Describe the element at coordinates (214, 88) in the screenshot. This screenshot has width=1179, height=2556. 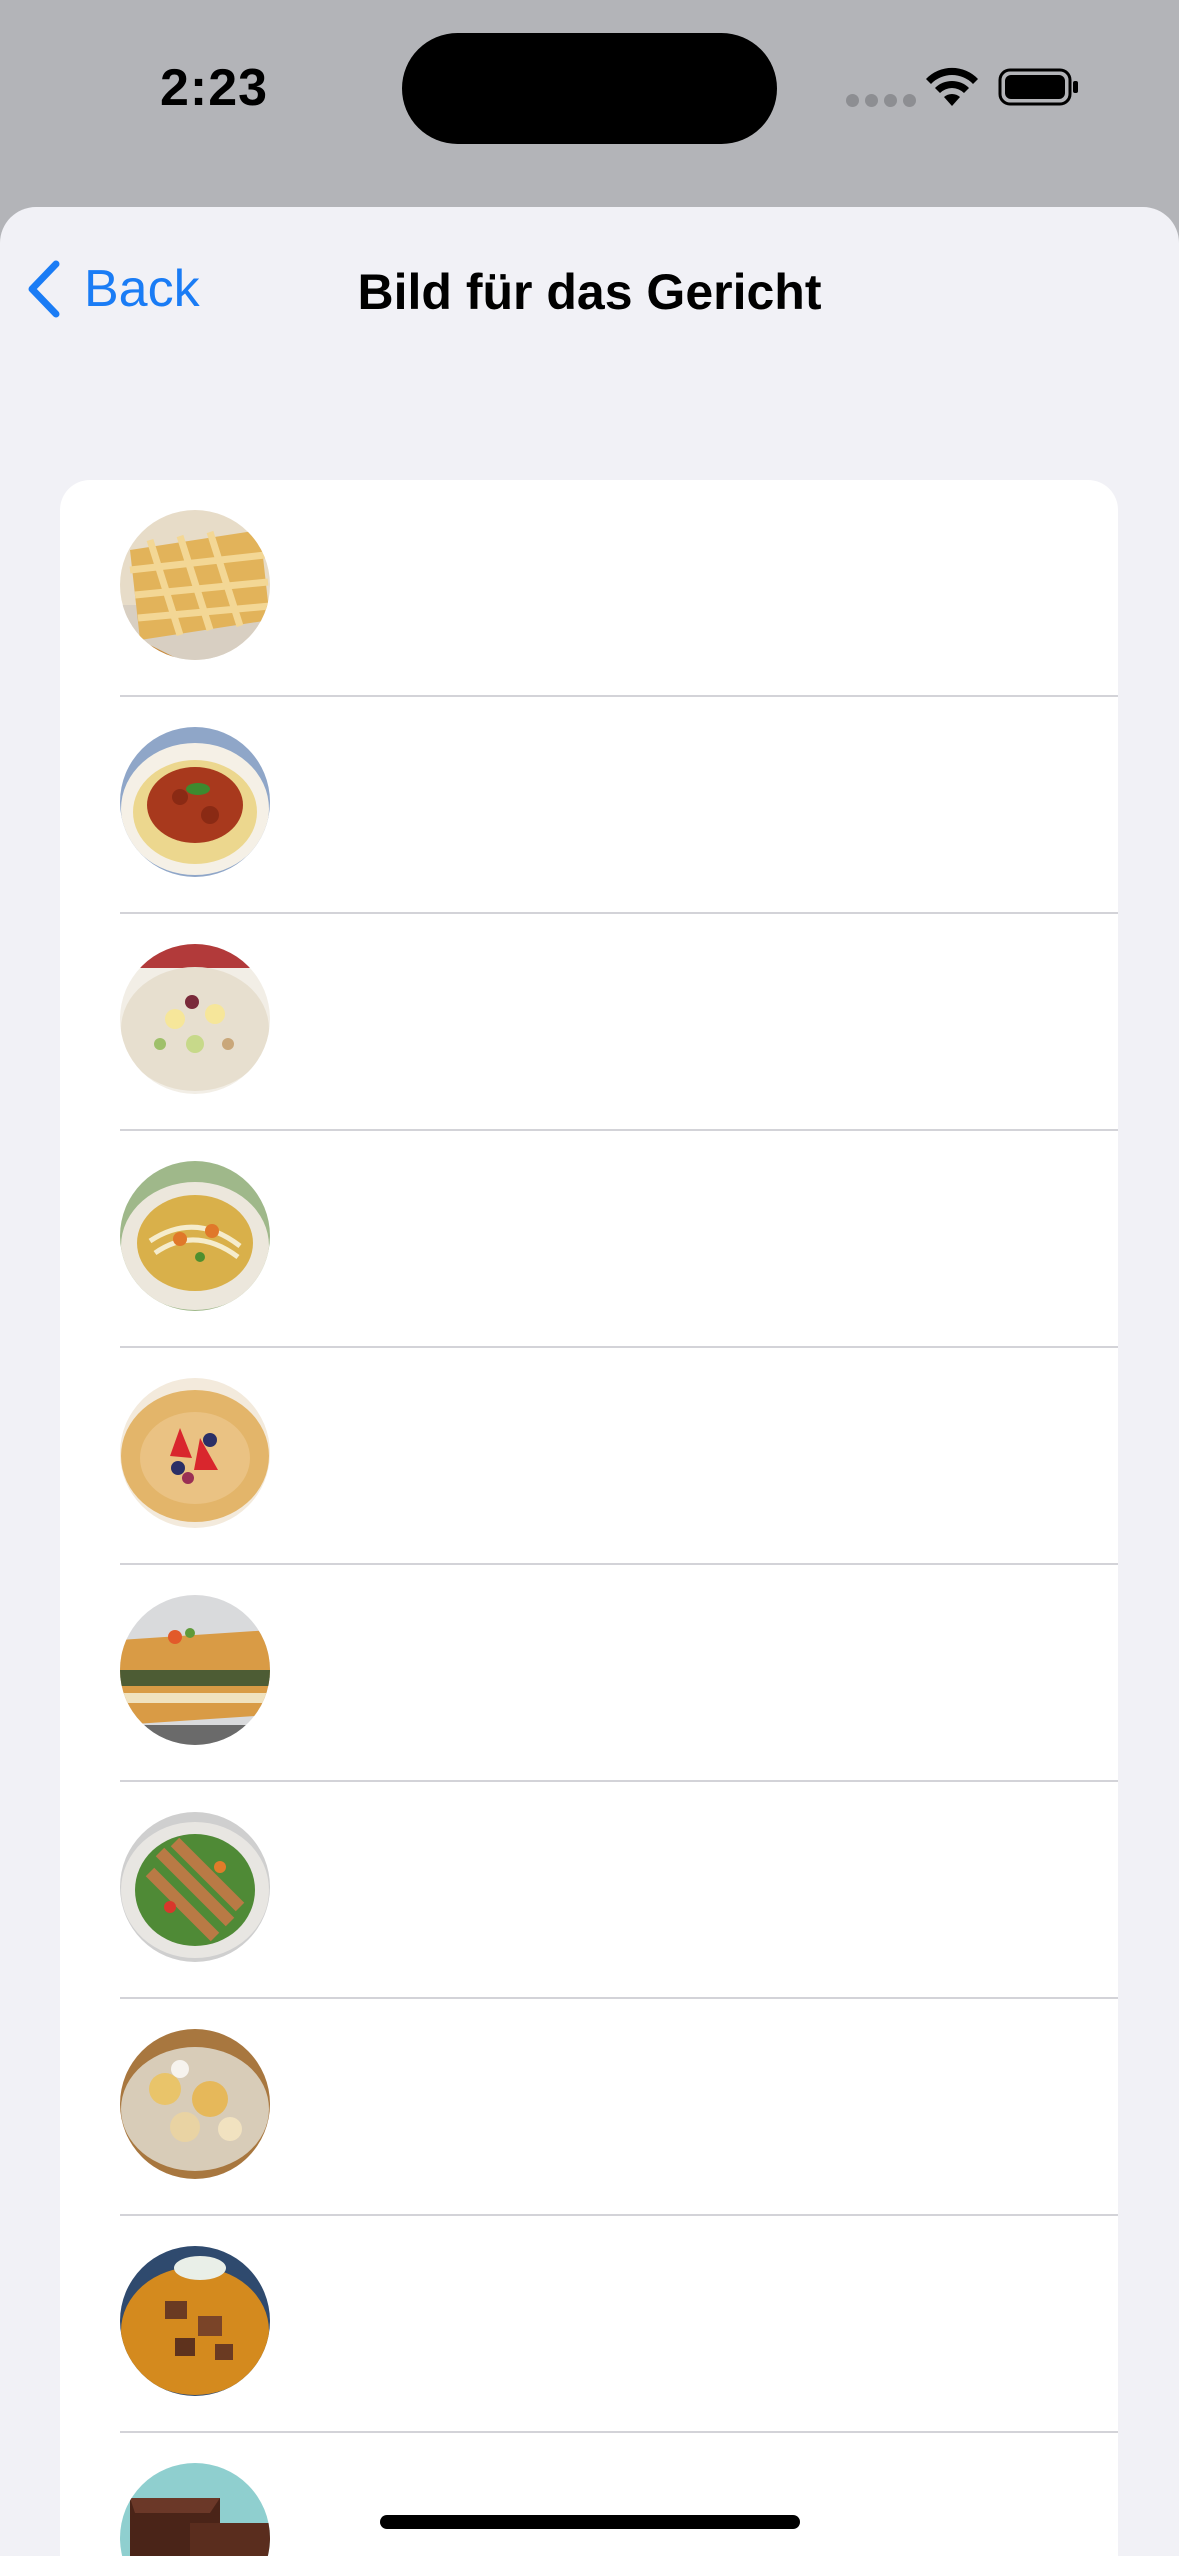
I see `status-time: 2:23` at that location.